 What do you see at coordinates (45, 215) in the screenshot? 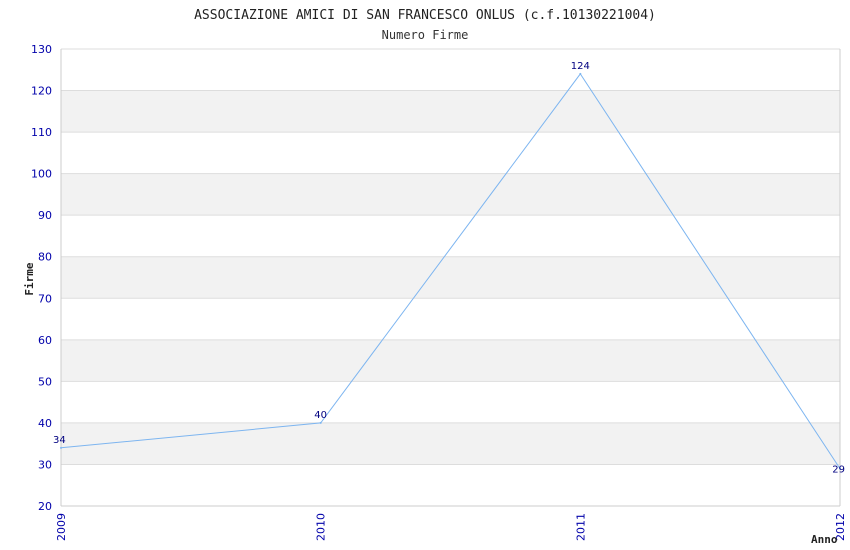
I see `y-tick-label: 90` at bounding box center [45, 215].